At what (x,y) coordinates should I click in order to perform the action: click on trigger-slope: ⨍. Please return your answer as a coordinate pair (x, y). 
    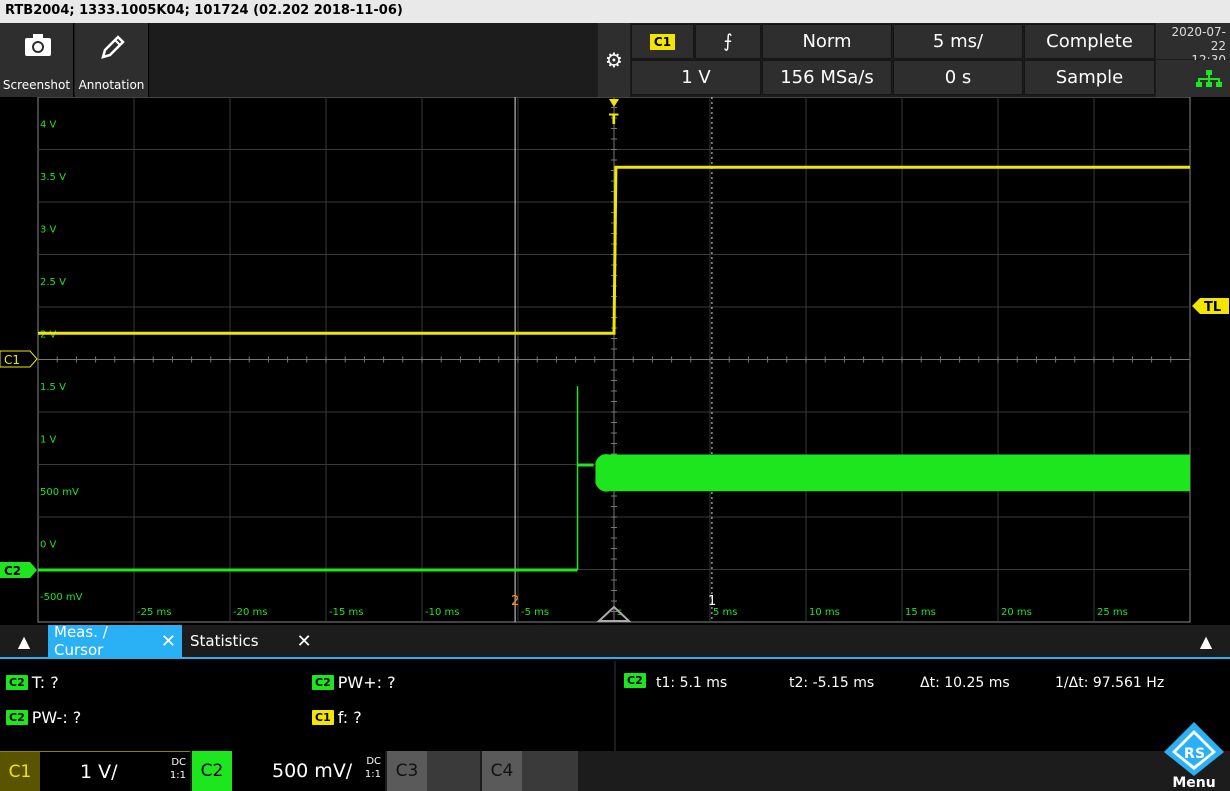
    Looking at the image, I should click on (728, 41).